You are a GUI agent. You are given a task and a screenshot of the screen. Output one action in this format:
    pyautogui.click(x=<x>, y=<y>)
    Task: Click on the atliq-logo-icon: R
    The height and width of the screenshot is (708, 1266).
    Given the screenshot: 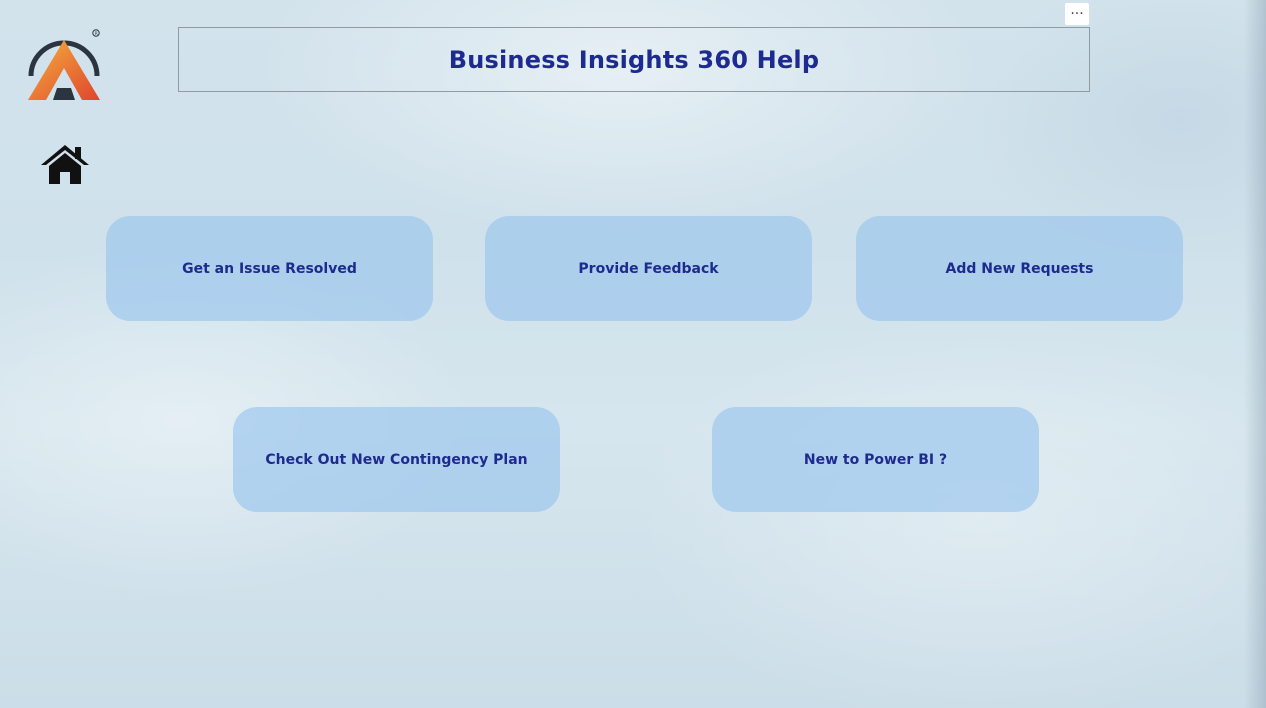 What is the action you would take?
    pyautogui.click(x=64, y=64)
    